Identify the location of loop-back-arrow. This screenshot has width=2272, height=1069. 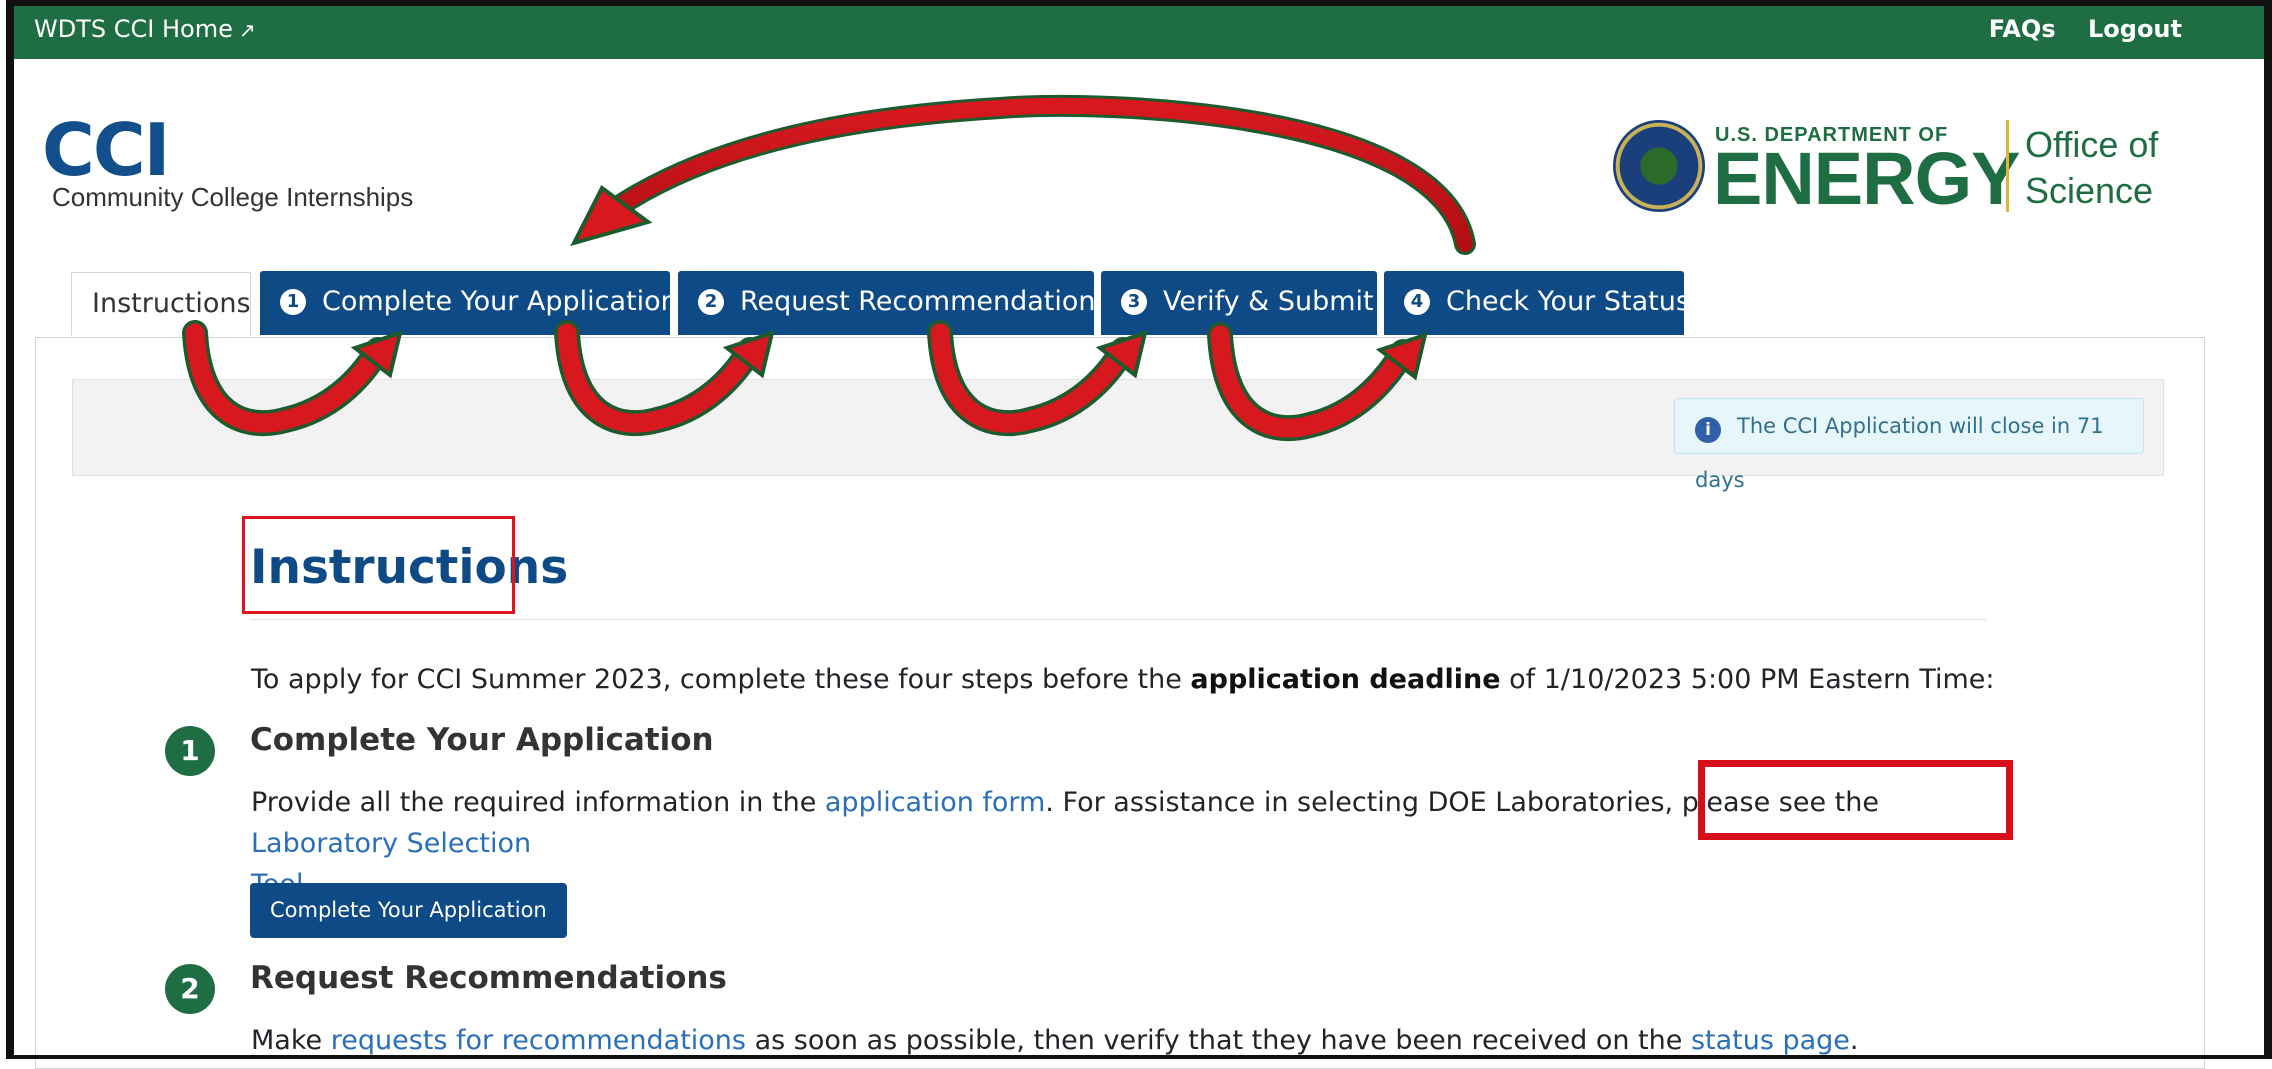
(1023, 174).